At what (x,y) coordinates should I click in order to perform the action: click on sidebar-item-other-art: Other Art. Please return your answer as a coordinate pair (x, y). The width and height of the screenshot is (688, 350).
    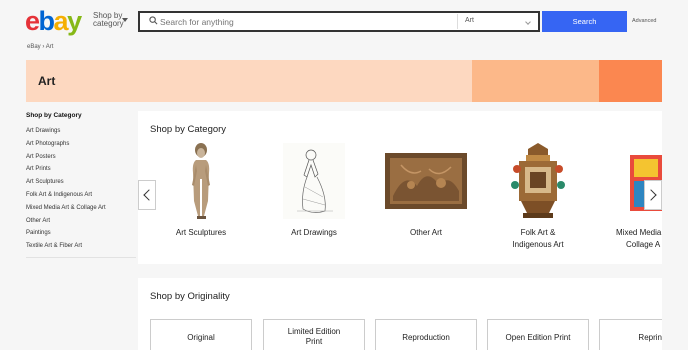
    Looking at the image, I should click on (81, 221).